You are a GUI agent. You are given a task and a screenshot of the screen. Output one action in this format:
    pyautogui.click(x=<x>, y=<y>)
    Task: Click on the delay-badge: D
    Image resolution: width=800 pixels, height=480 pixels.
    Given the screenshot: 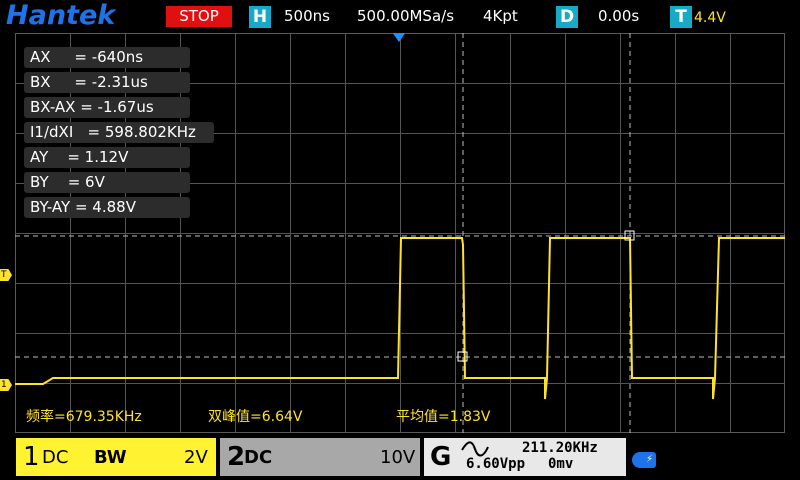 What is the action you would take?
    pyautogui.click(x=567, y=17)
    